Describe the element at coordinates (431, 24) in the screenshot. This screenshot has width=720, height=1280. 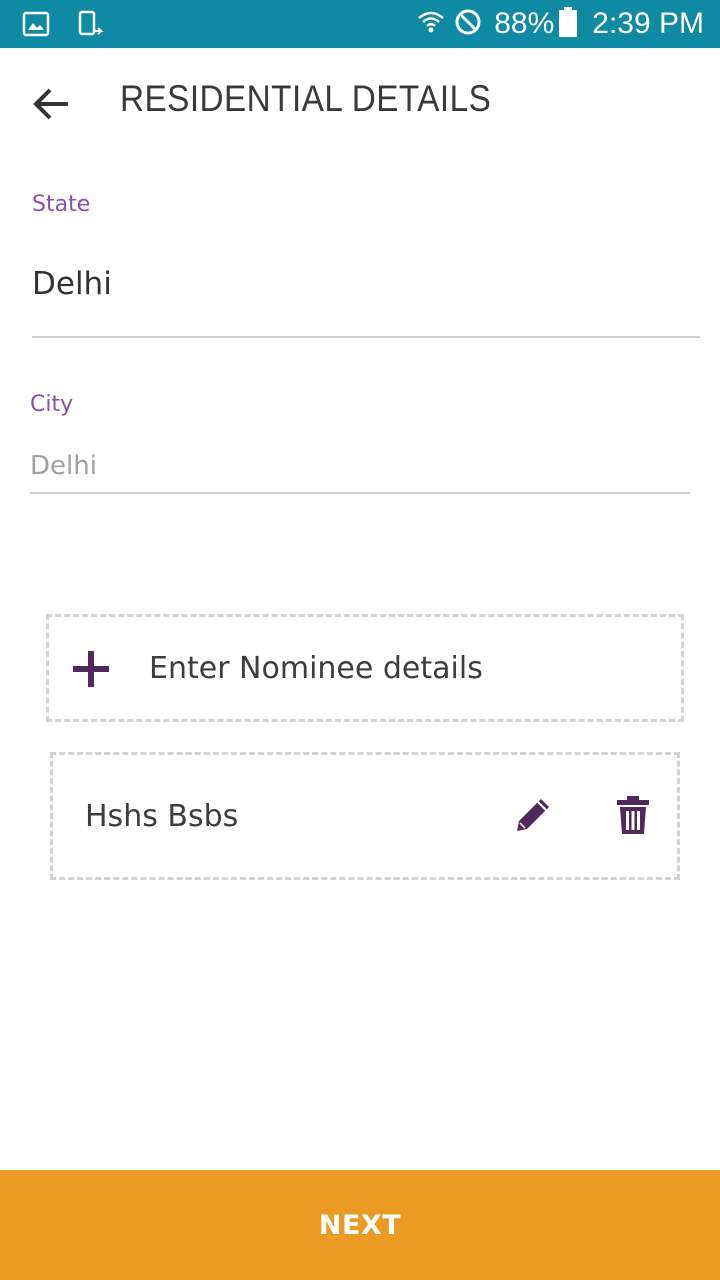
I see `wifi-icon` at that location.